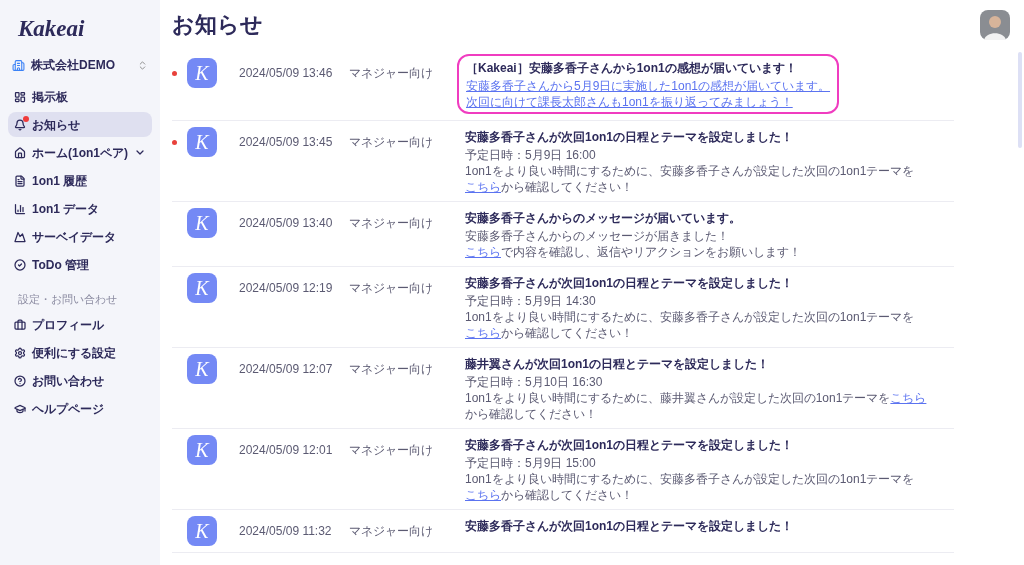  I want to click on notification-row: K 2024/05/09 13:40 マネジャー向け 安藤多香子さんからのメッセージが届いています。 安藤多香子さんからのメッセージが届きました！ こちらで内容を確認し、返信やリアクションをお願いします！, so click(563, 234).